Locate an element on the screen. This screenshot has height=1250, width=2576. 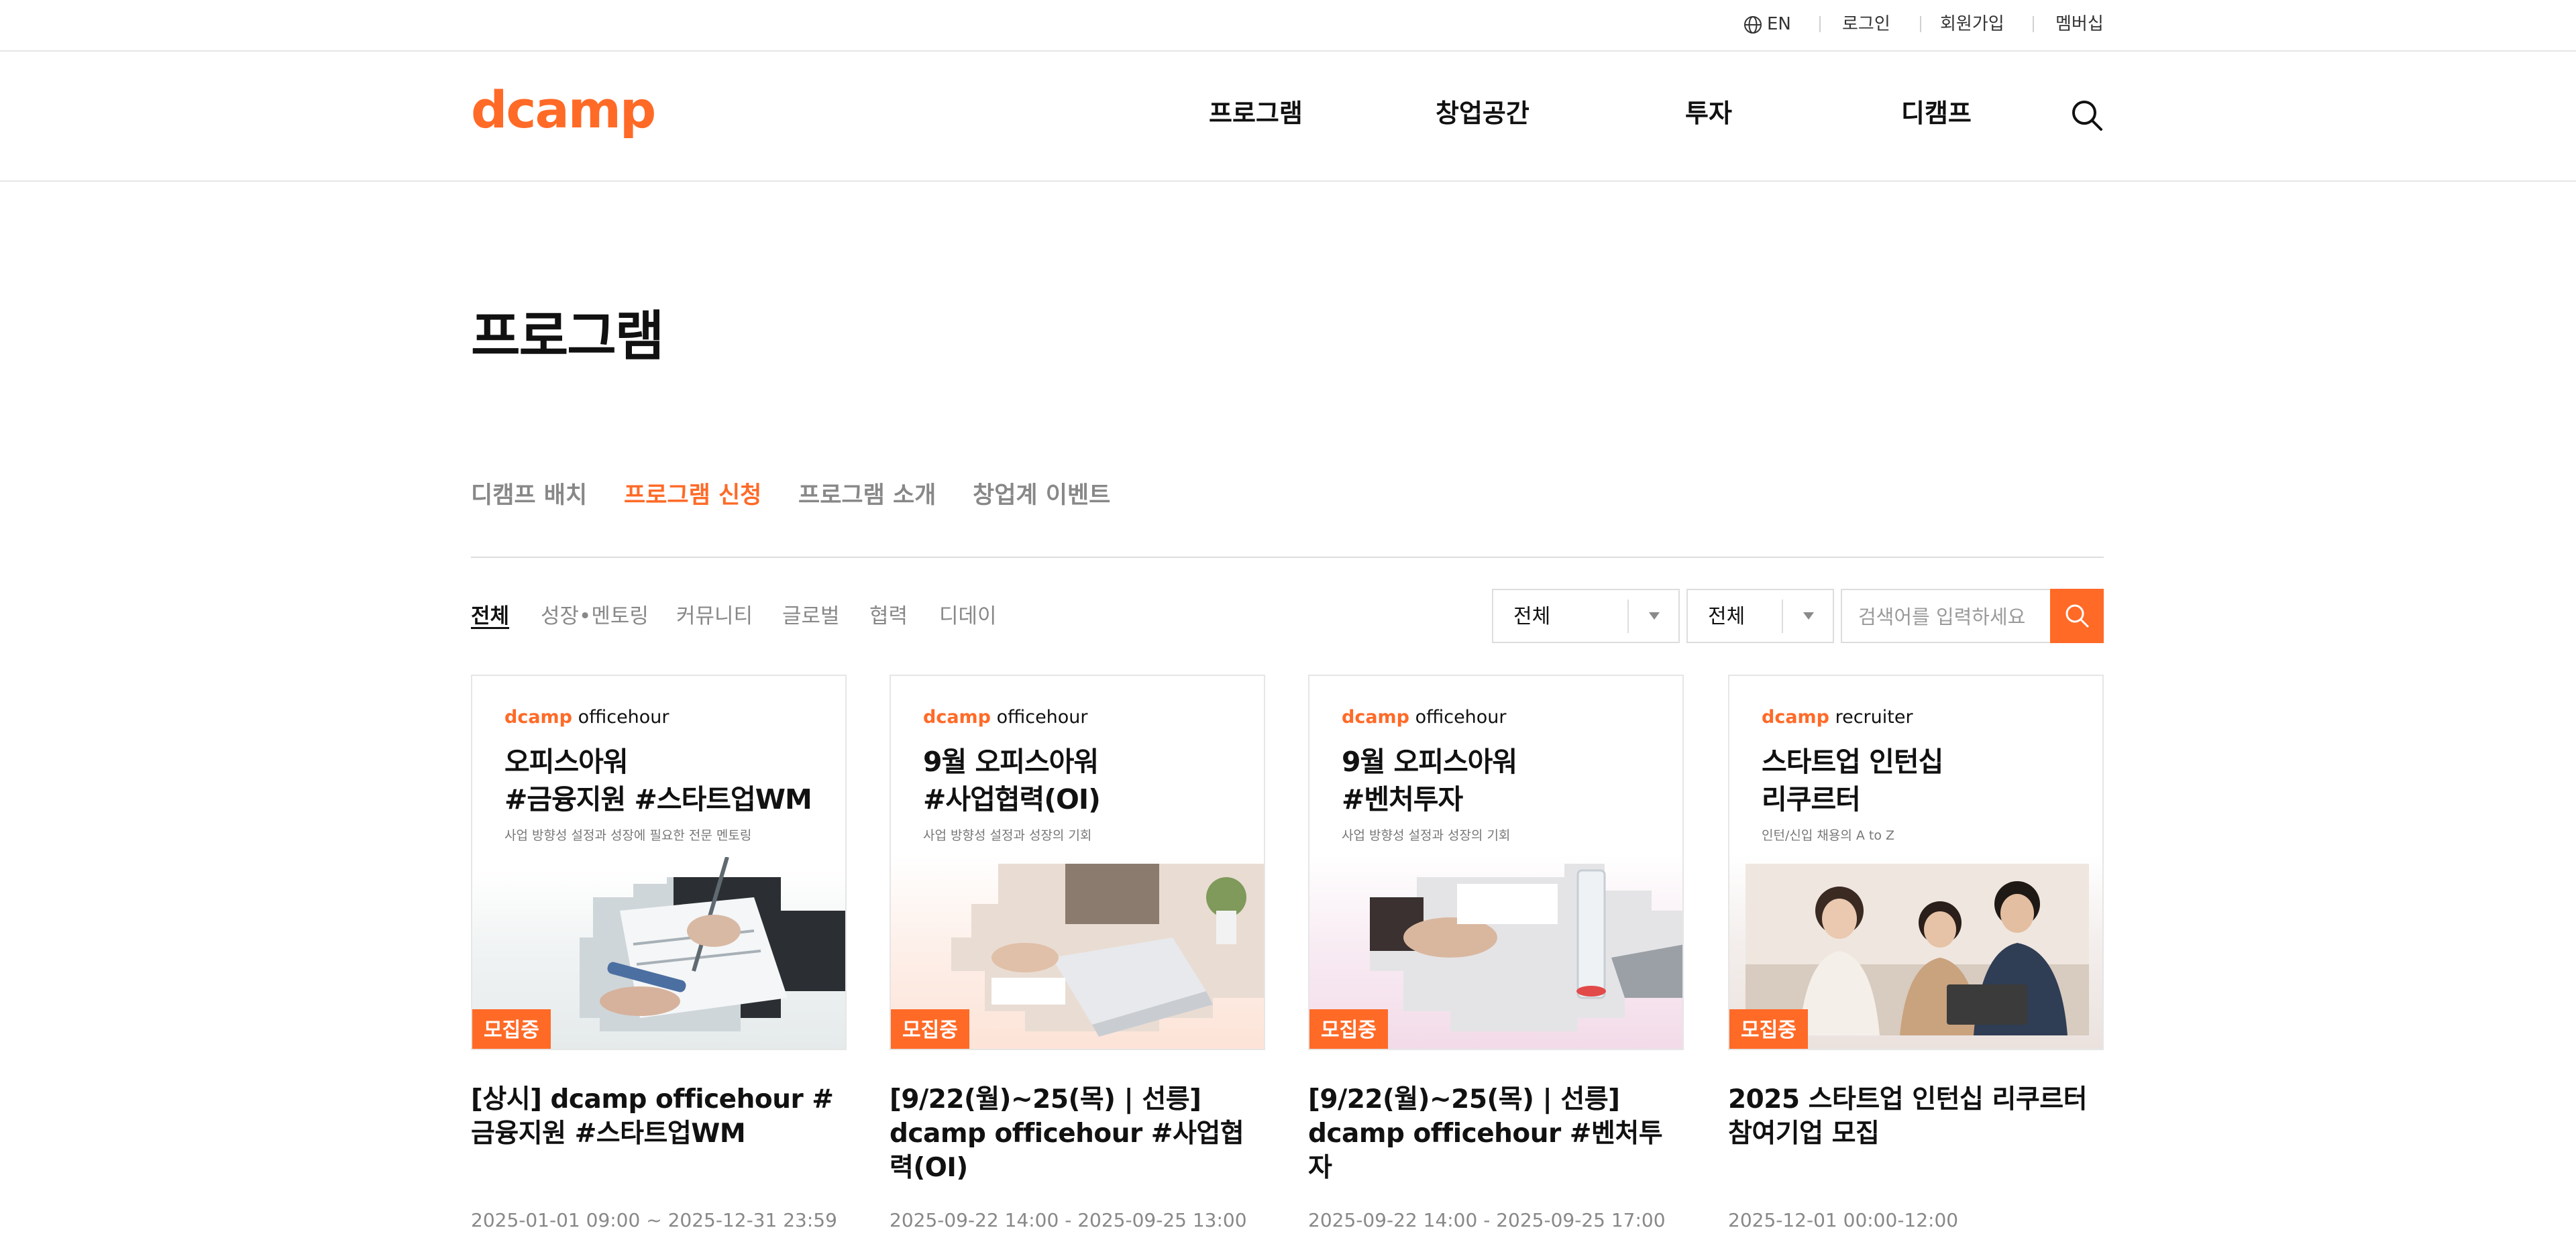
search-field is located at coordinates (1945, 616).